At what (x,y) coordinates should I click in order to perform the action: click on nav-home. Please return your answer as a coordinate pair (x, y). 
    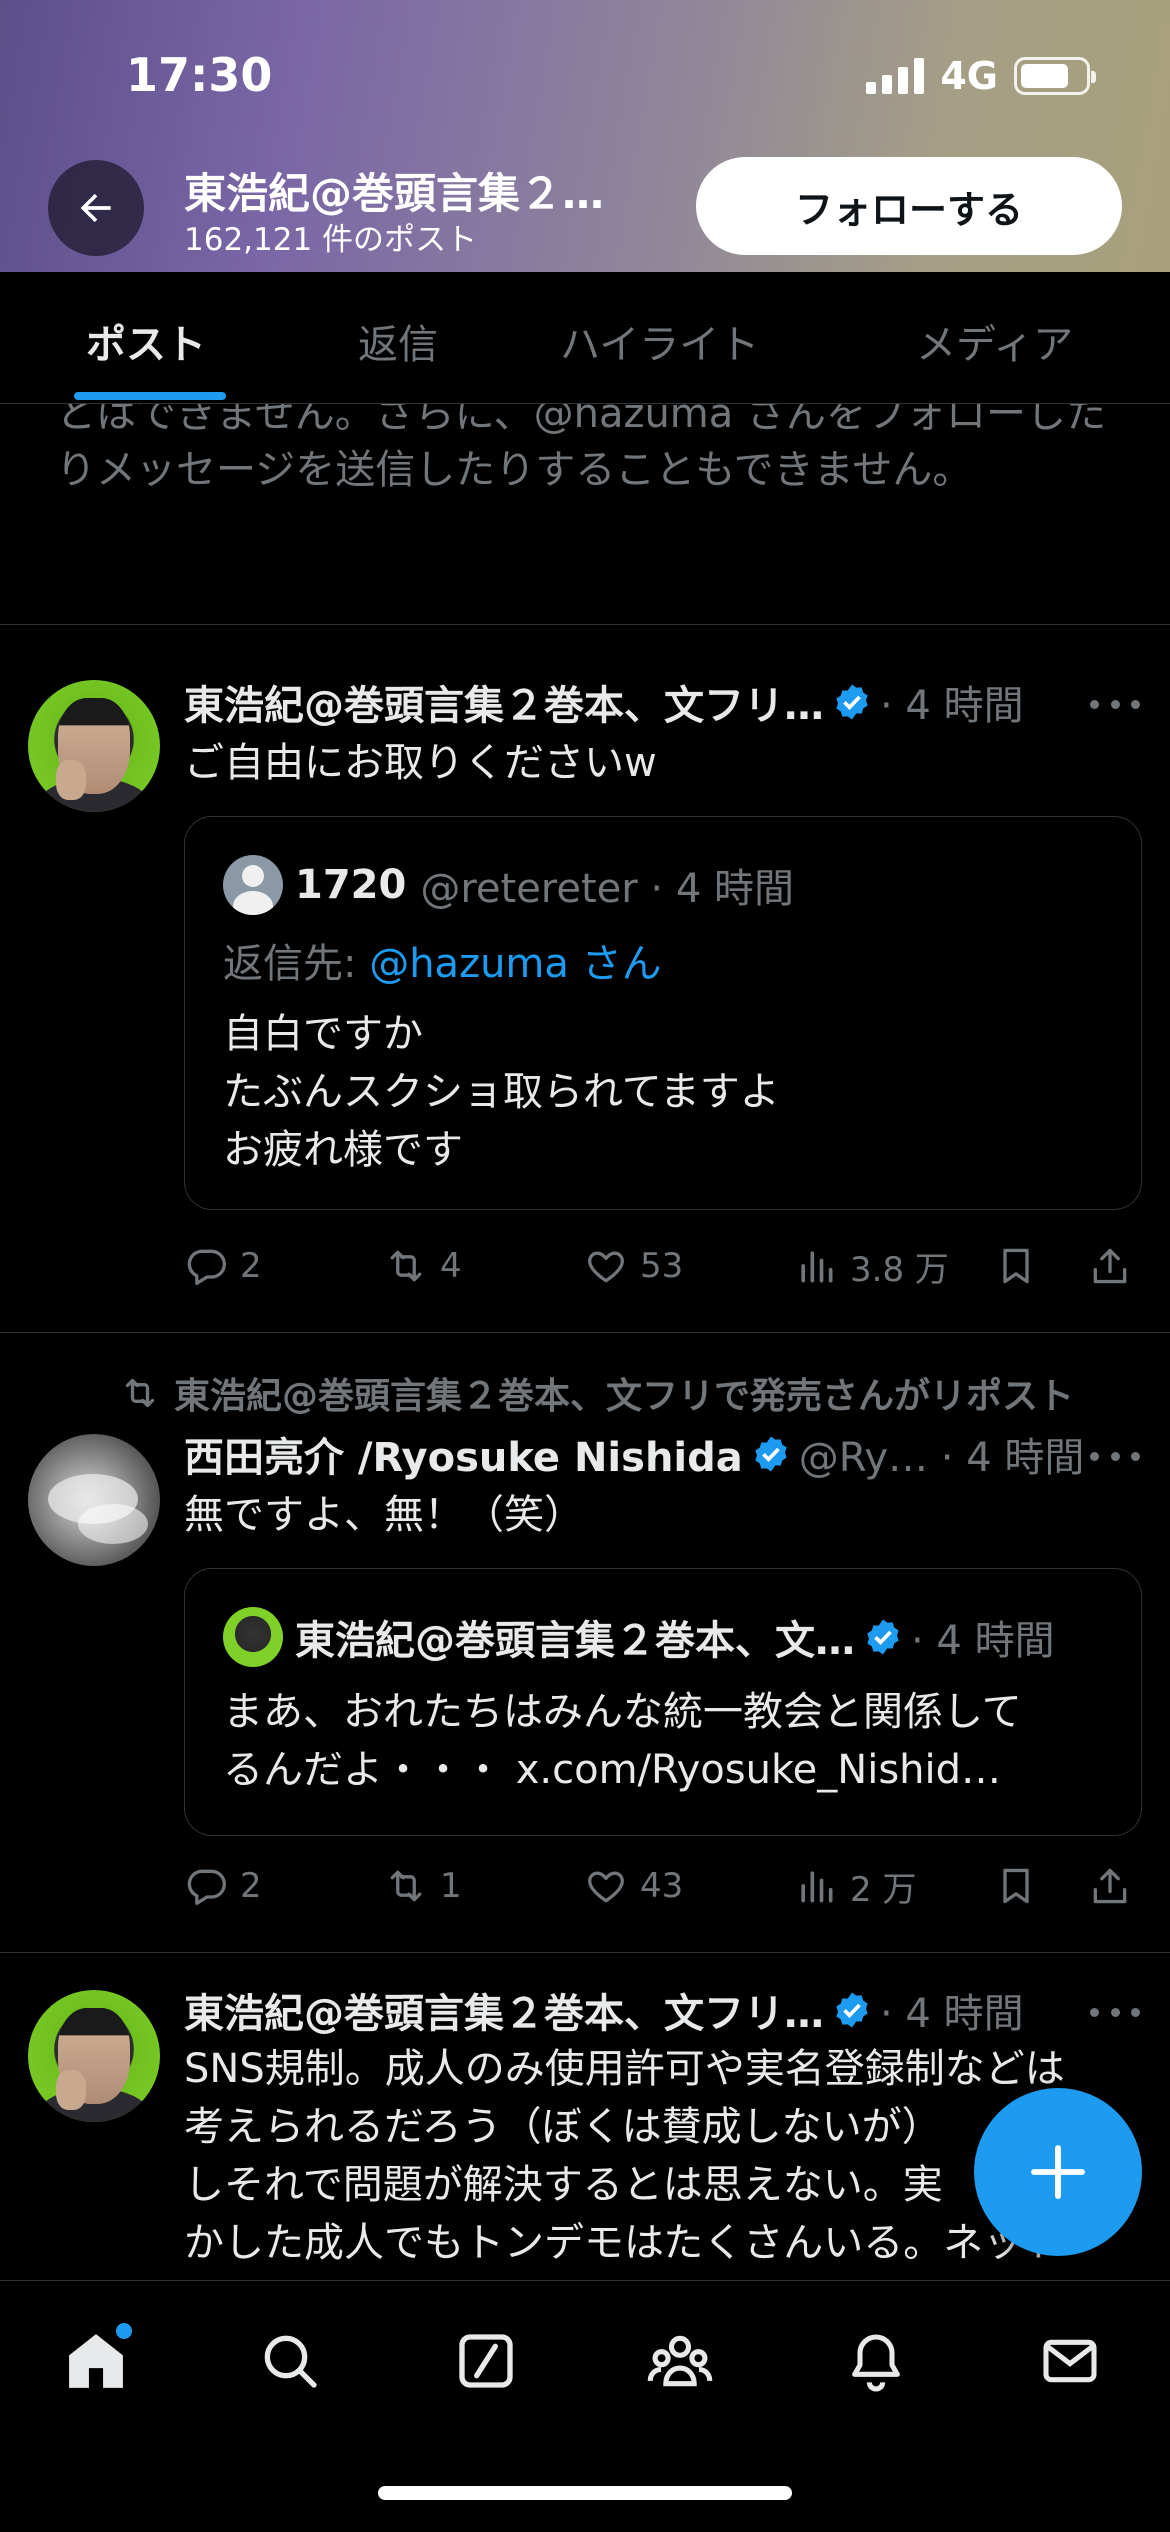
    Looking at the image, I should click on (96, 2361).